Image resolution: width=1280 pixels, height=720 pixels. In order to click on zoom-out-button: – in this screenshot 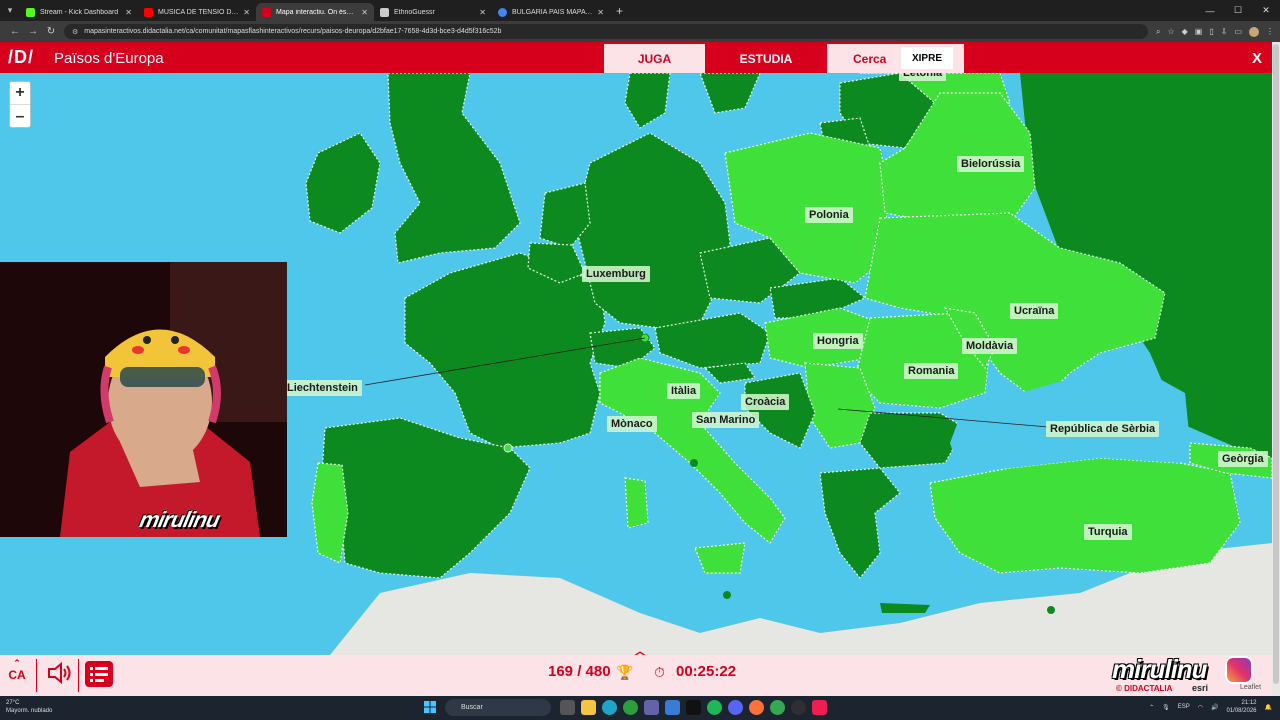, I will do `click(20, 116)`.